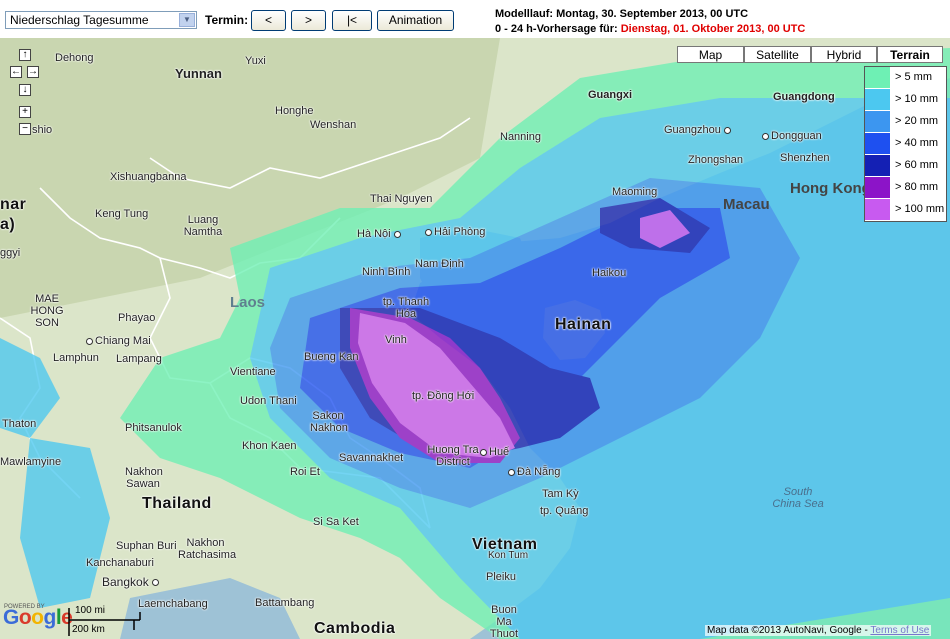 Image resolution: width=950 pixels, height=639 pixels. Describe the element at coordinates (920, 209) in the screenshot. I see `legend-label: > 100 mm` at that location.